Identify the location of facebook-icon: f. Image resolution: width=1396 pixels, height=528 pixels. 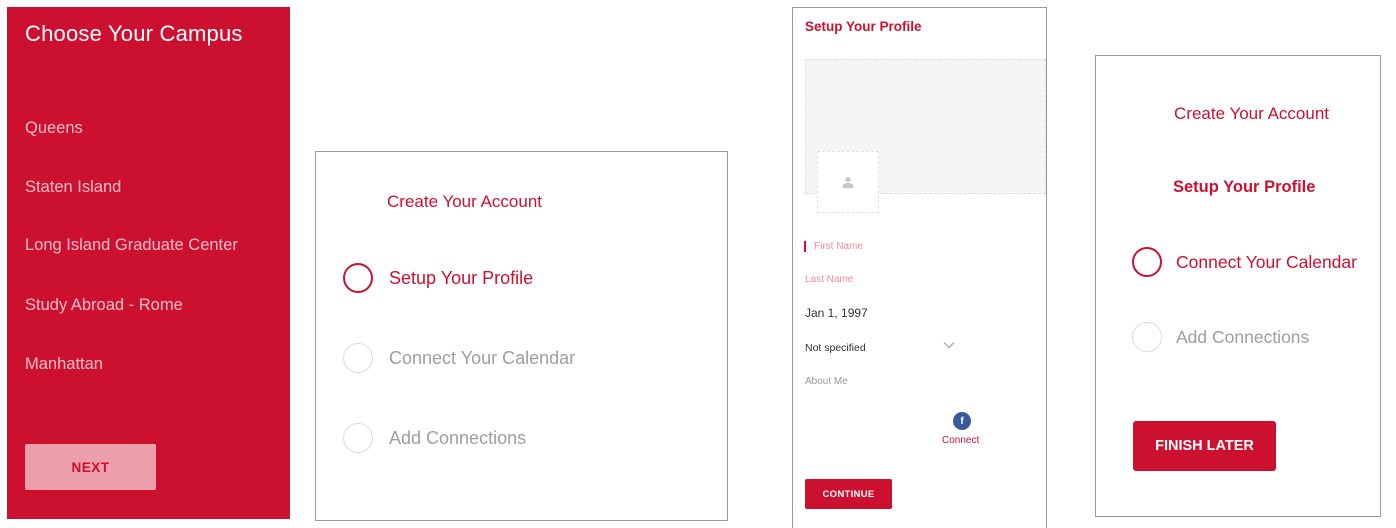
(962, 421).